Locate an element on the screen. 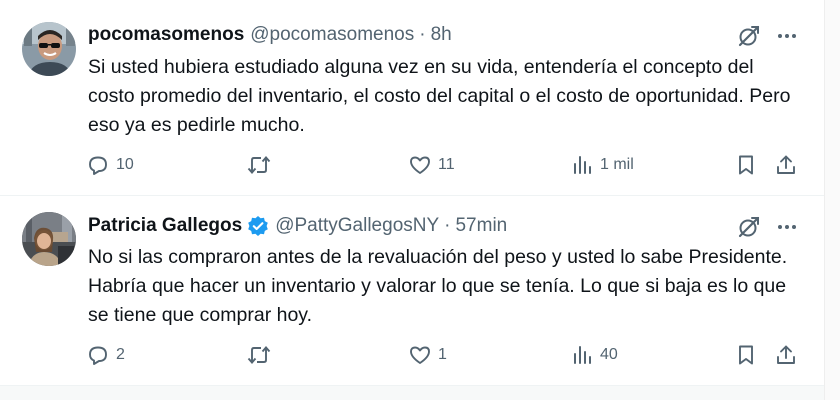 The image size is (840, 400). views-button: 1 mil is located at coordinates (602, 165).